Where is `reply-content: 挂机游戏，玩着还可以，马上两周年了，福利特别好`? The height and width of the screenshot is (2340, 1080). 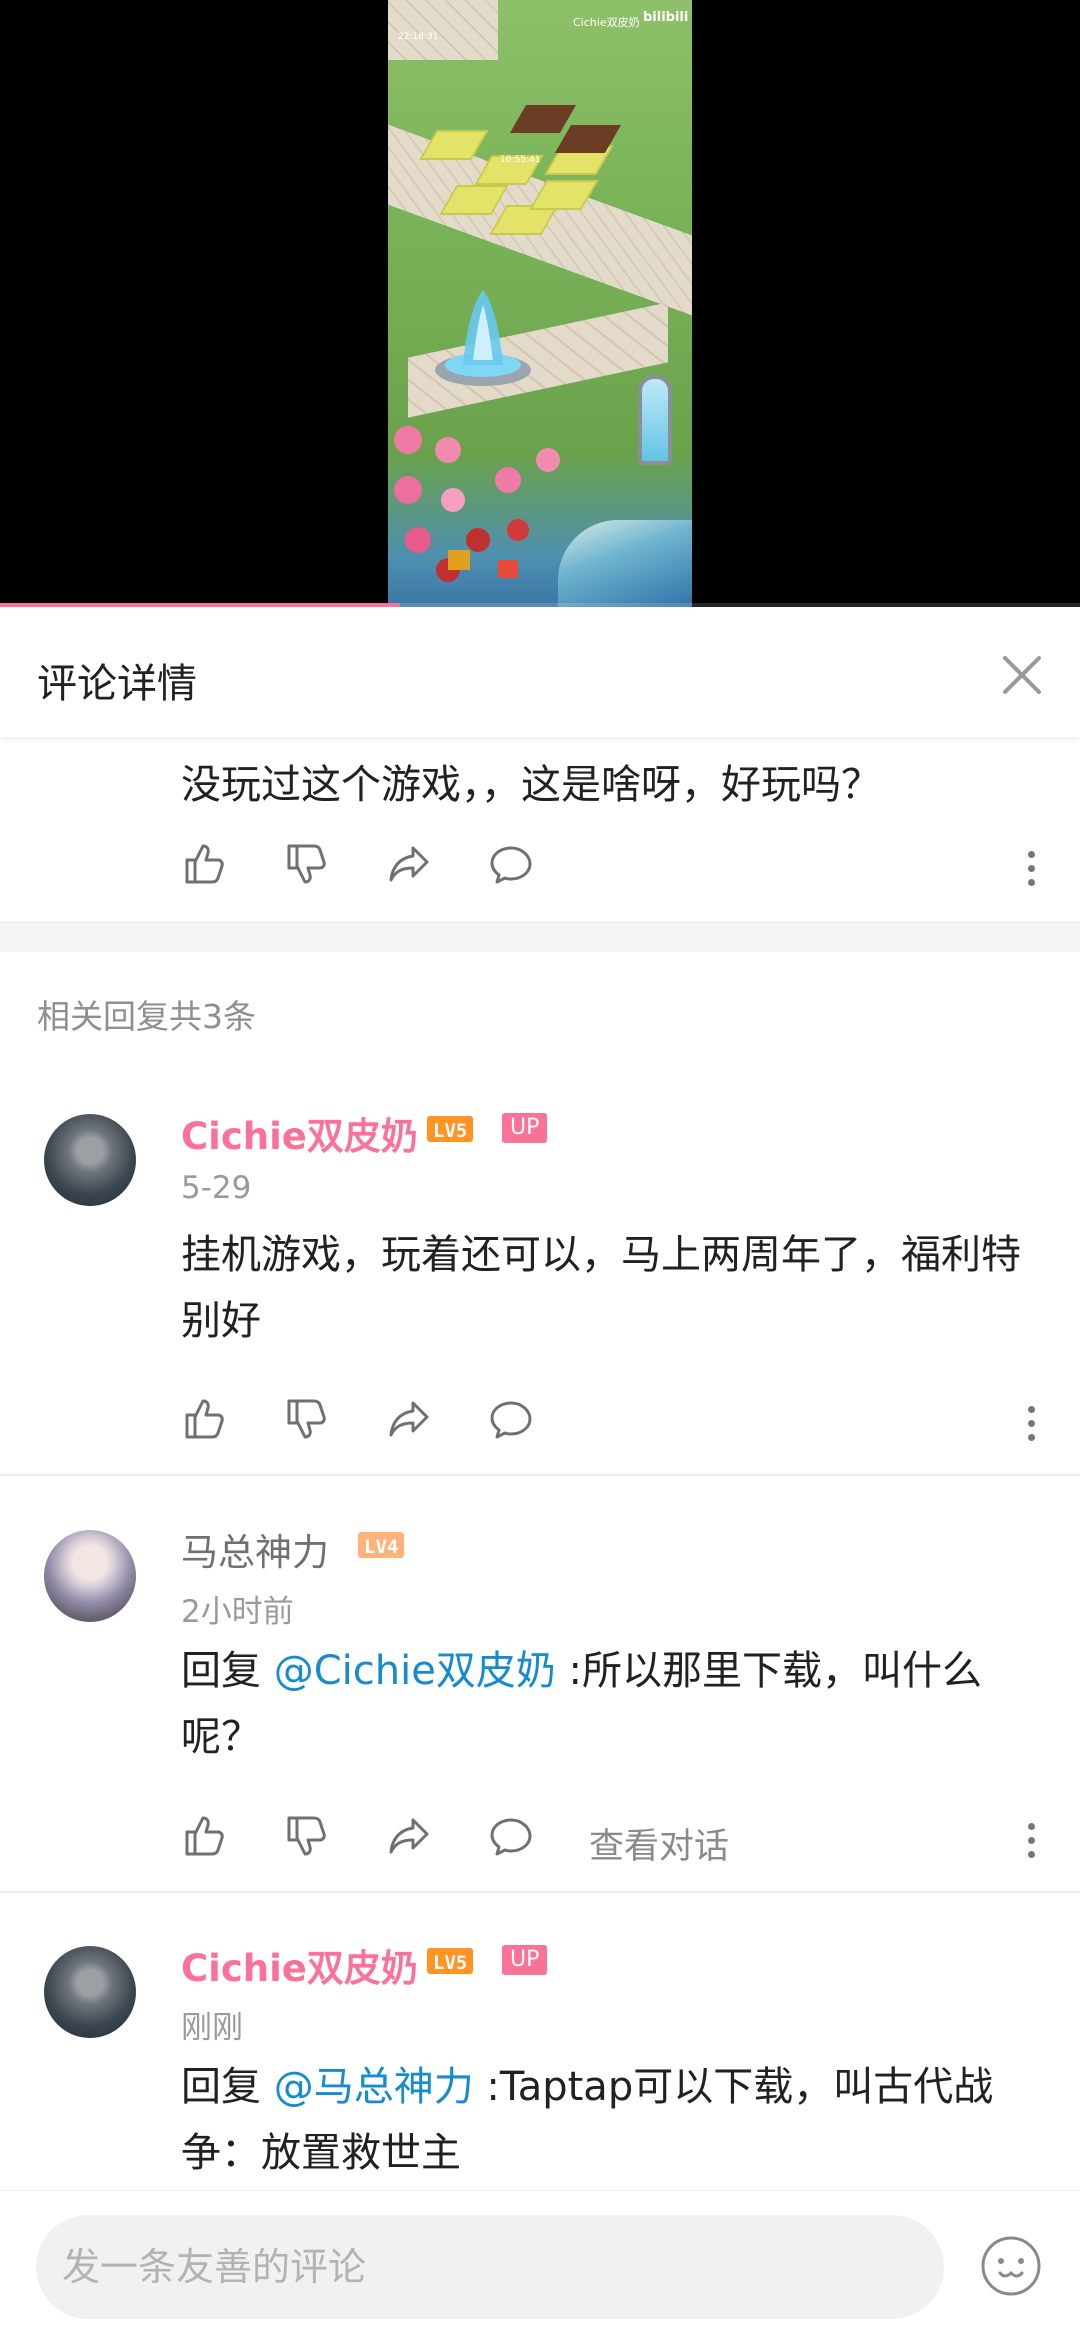 reply-content: 挂机游戏，玩着还可以，马上两周年了，福利特别好 is located at coordinates (601, 1288).